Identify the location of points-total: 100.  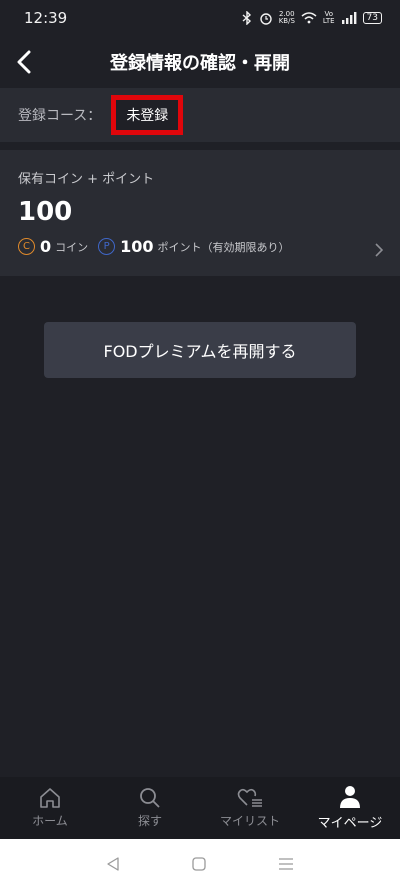
(45, 212).